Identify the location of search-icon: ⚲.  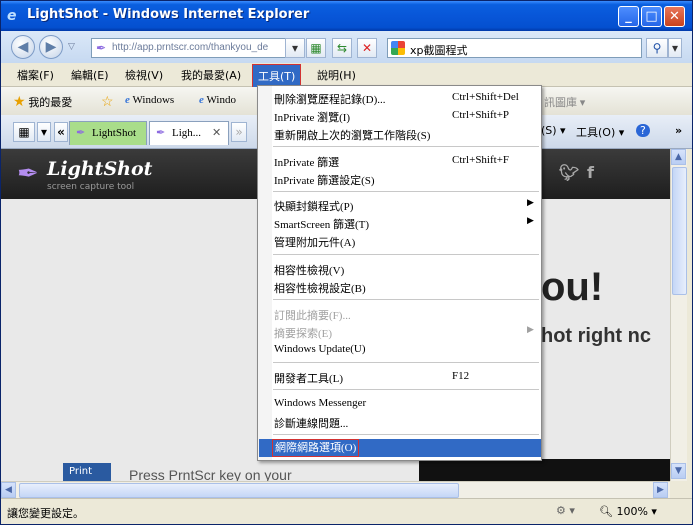
(657, 48).